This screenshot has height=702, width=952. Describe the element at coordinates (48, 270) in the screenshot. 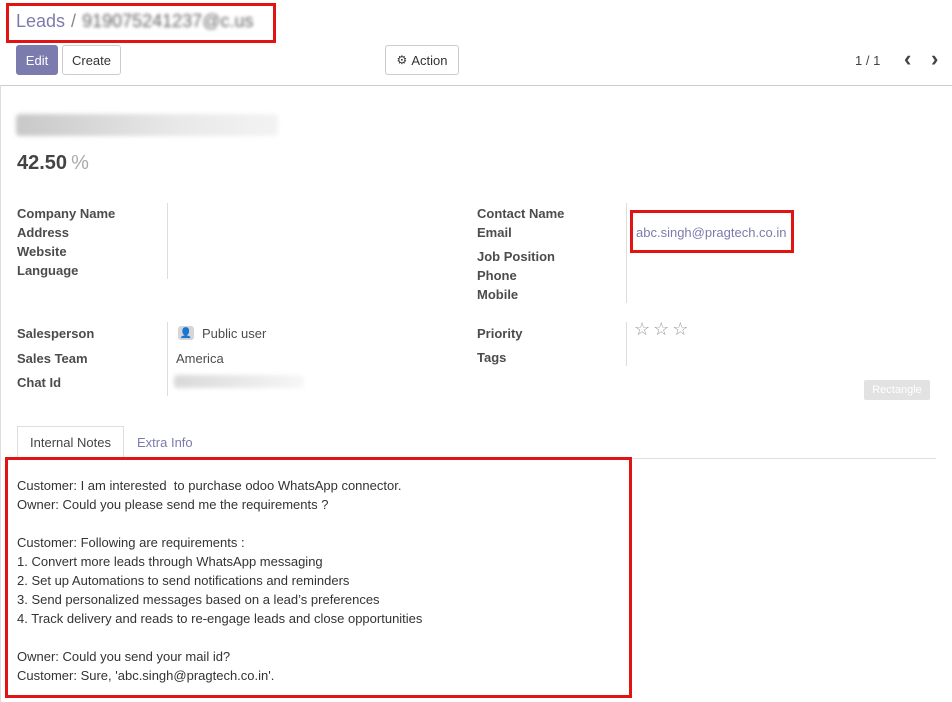

I see `language-label: Language` at that location.